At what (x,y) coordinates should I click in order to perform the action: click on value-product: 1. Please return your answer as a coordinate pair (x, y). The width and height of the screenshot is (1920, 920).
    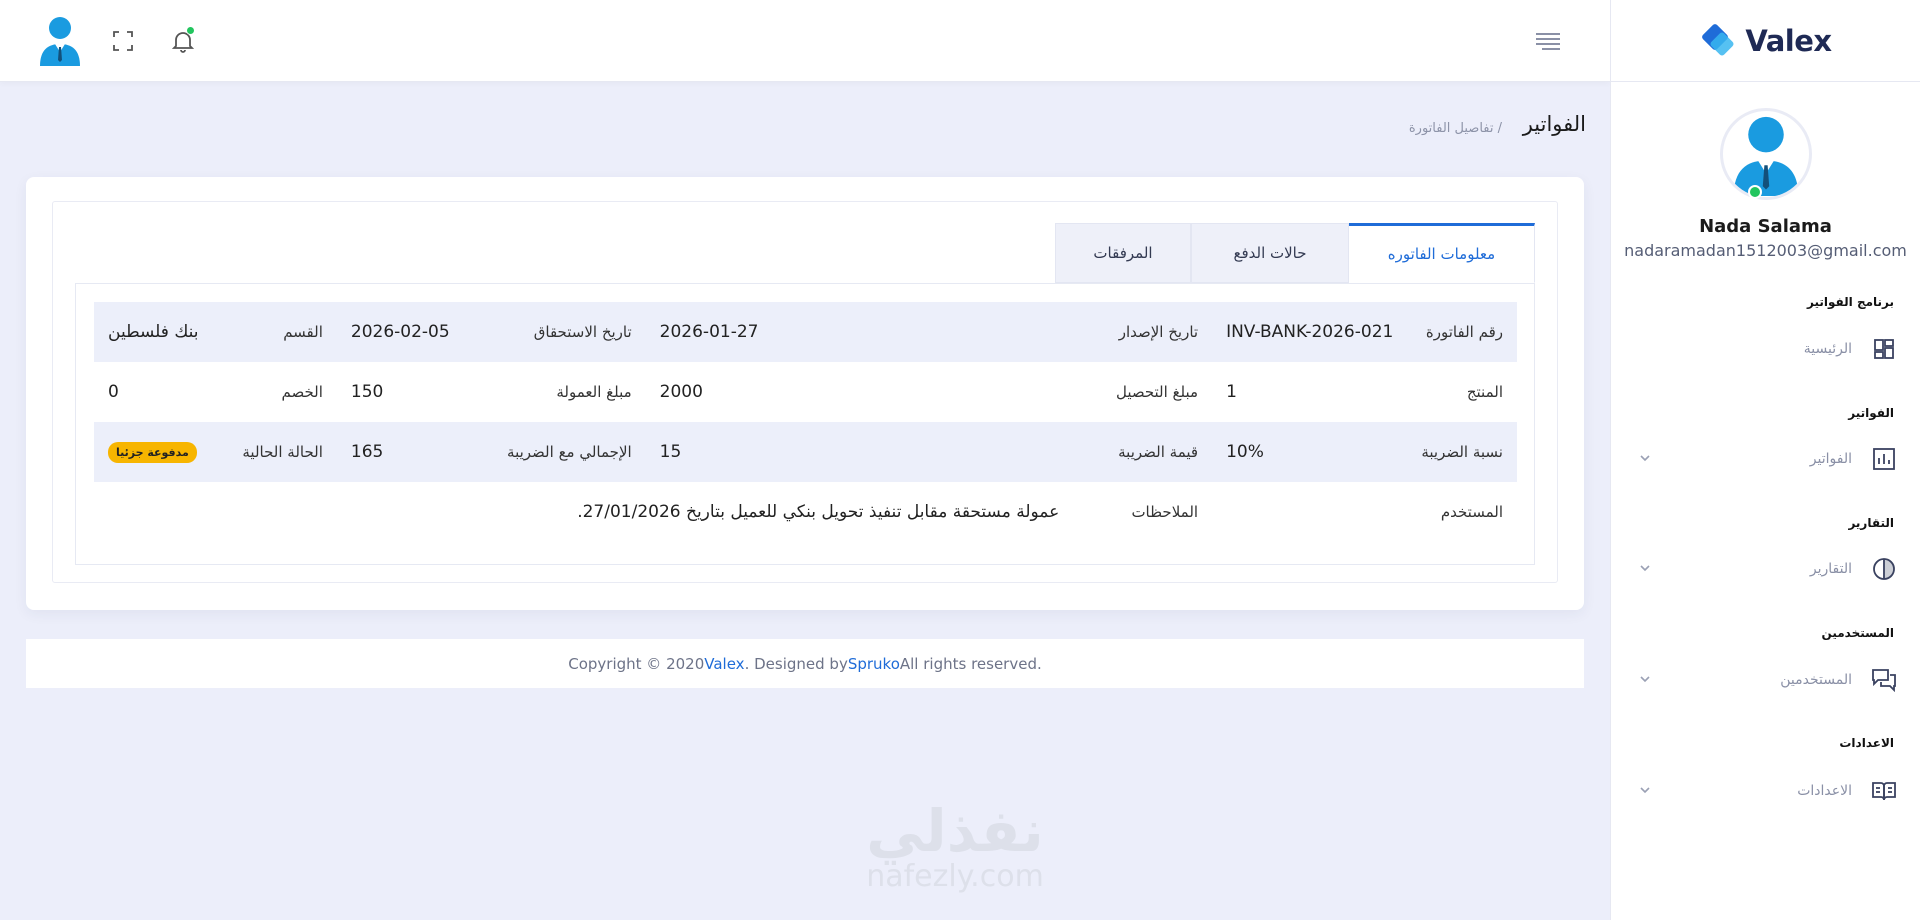
    Looking at the image, I should click on (1231, 392).